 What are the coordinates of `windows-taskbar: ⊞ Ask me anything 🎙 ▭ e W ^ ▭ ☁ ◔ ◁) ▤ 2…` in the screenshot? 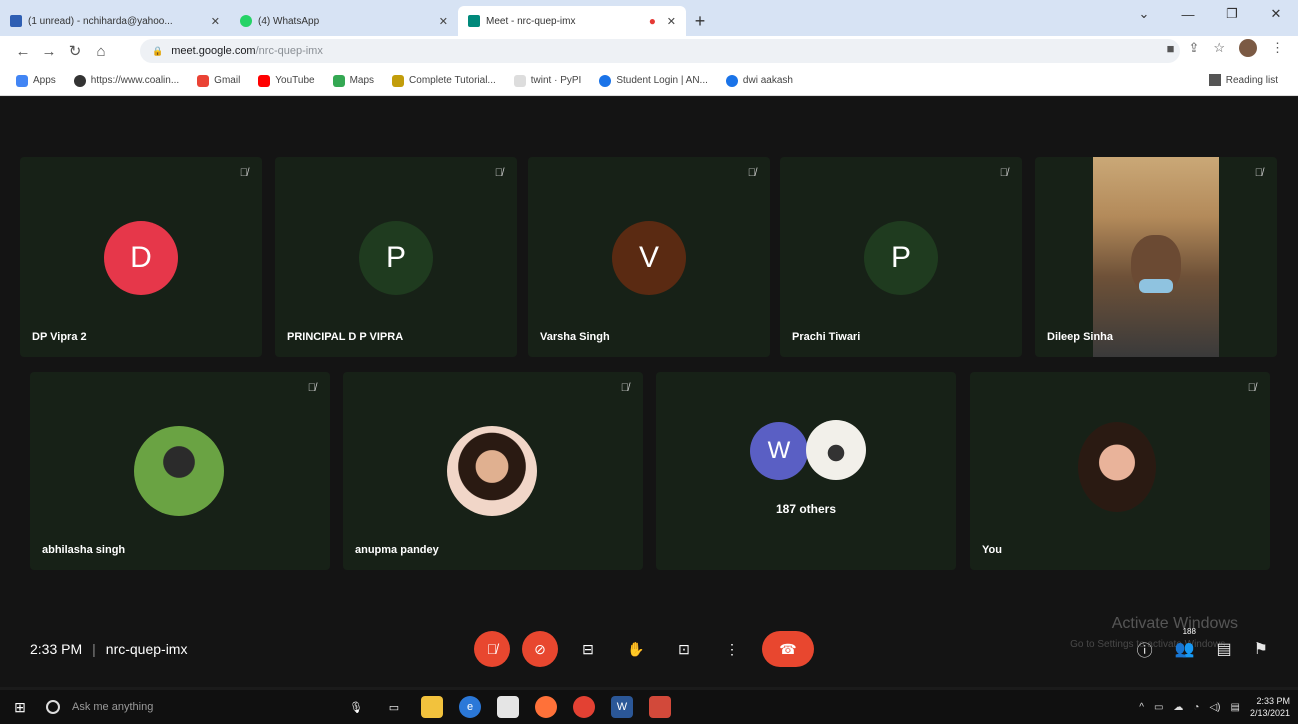 It's located at (649, 707).